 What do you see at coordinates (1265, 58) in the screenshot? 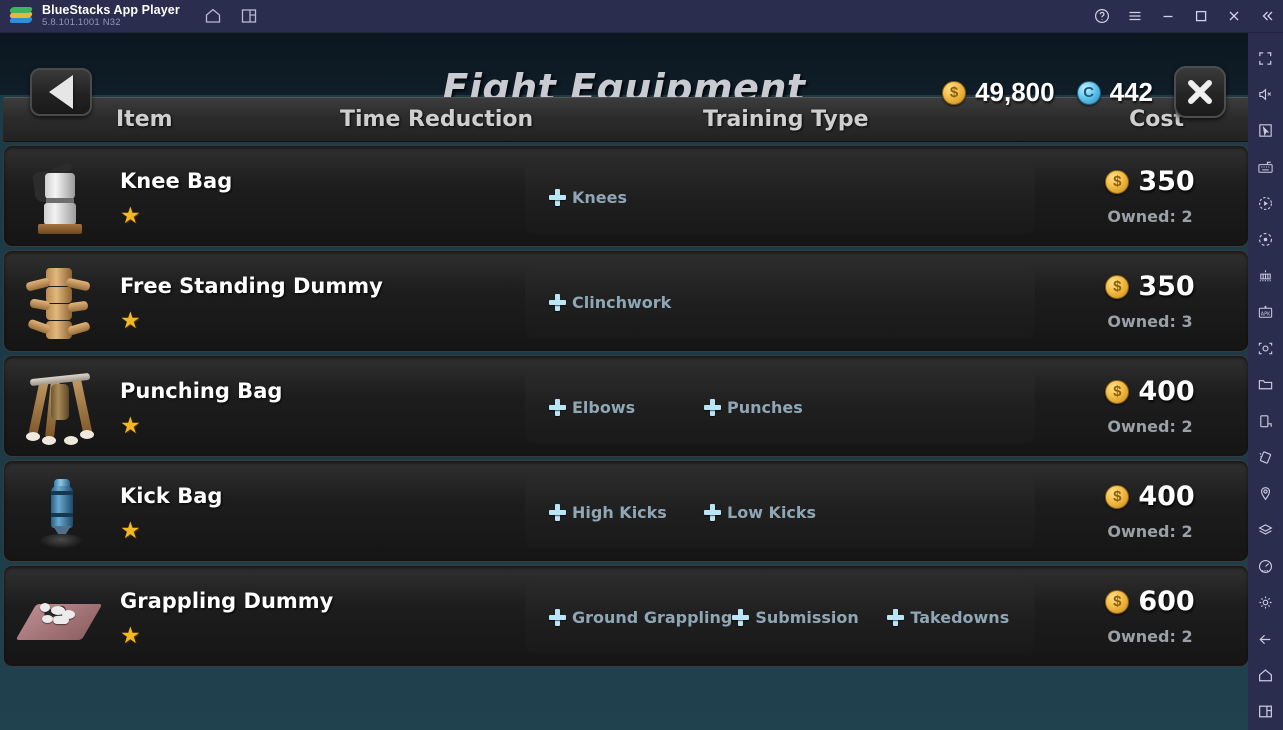
I see `fullscreen-icon` at bounding box center [1265, 58].